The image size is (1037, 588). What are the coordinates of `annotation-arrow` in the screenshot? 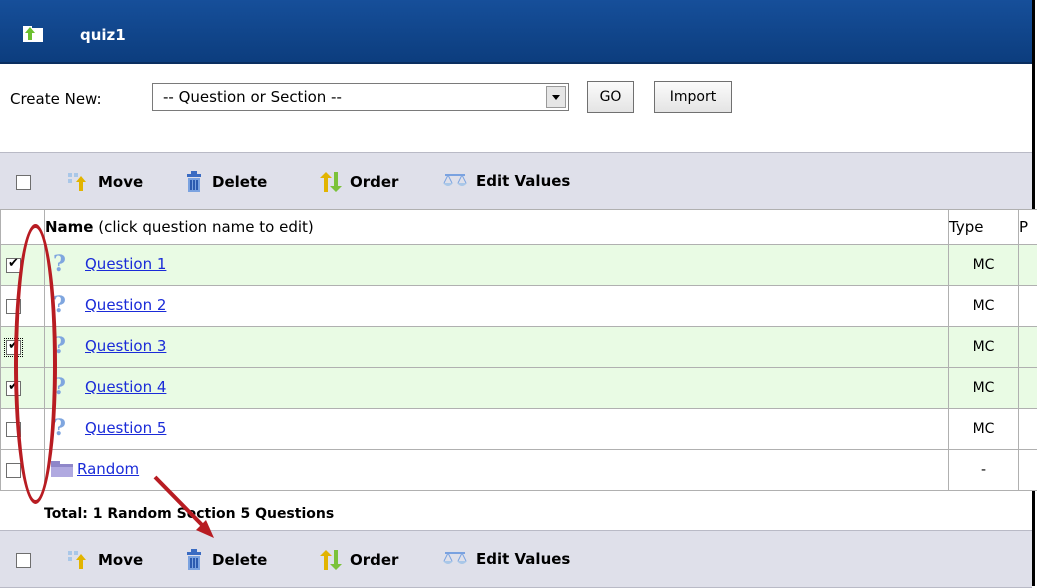 It's located at (183, 506).